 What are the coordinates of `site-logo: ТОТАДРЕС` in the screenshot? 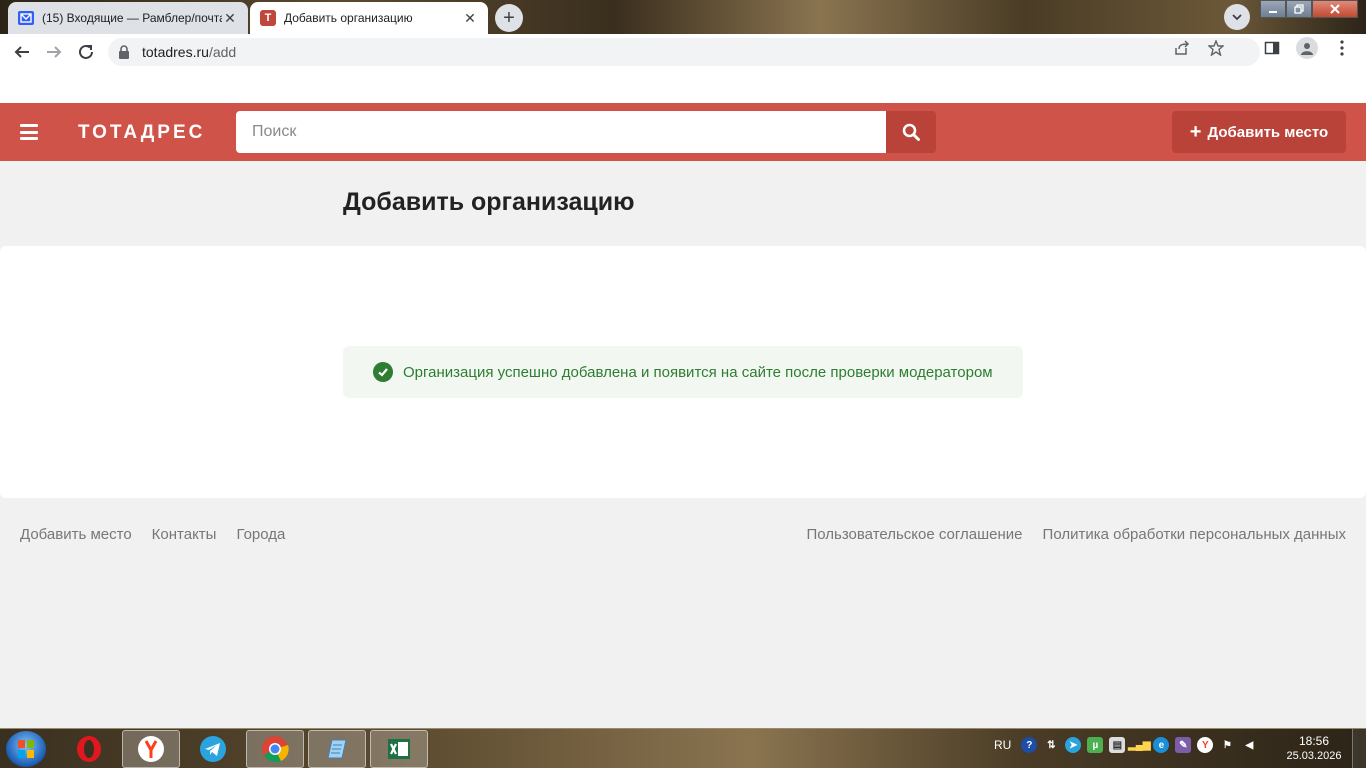 It's located at (141, 133).